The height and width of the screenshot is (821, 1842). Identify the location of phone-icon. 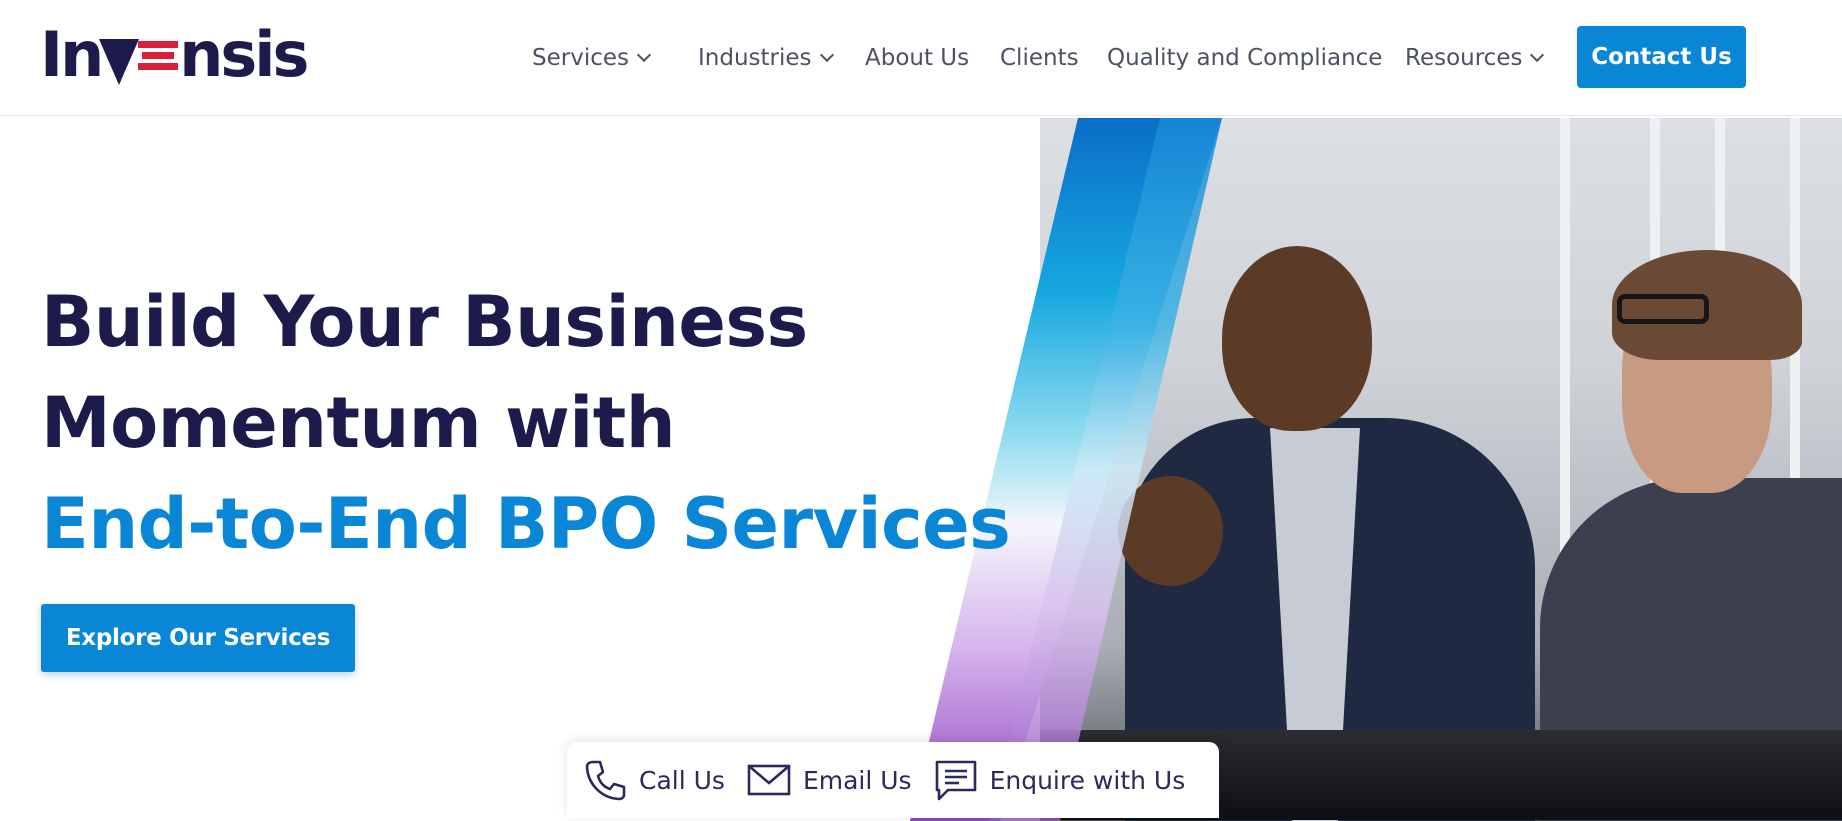
(605, 780).